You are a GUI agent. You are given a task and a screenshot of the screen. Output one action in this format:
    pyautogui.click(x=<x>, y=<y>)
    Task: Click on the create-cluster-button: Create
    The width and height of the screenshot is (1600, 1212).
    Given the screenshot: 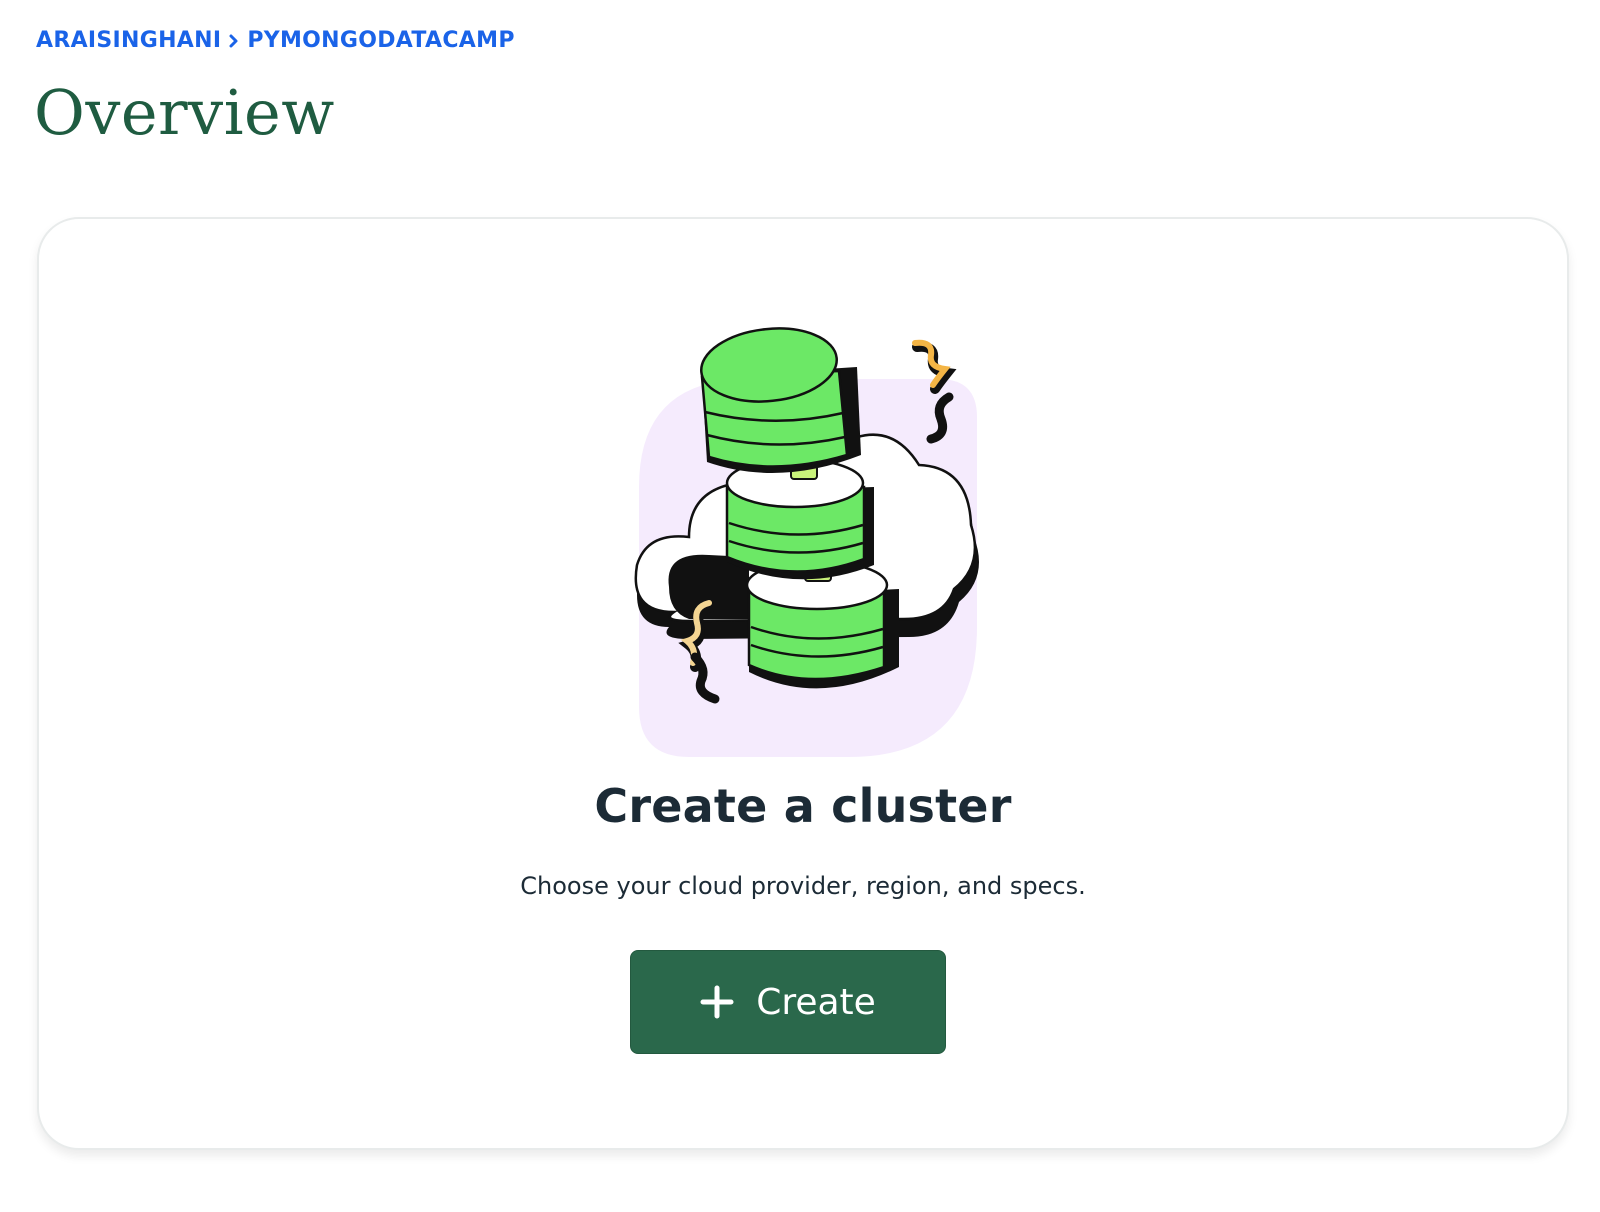 What is the action you would take?
    pyautogui.click(x=788, y=1002)
    